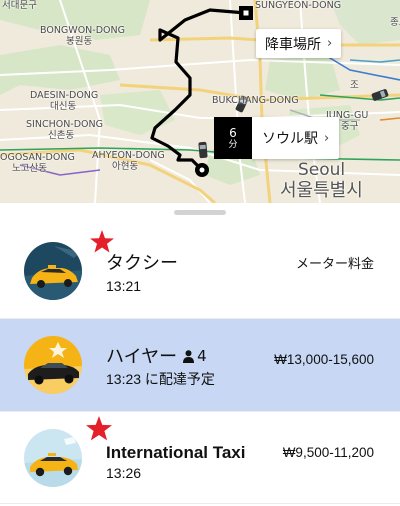 The image size is (400, 506). What do you see at coordinates (176, 452) in the screenshot?
I see `product-name: International Taxi` at bounding box center [176, 452].